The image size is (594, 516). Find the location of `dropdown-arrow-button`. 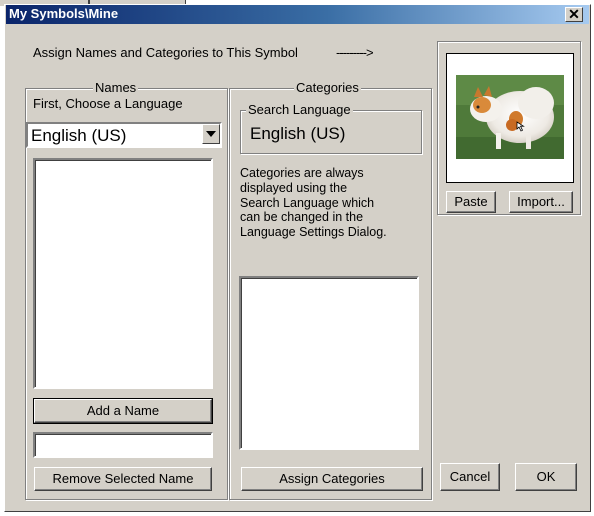

dropdown-arrow-button is located at coordinates (211, 134).